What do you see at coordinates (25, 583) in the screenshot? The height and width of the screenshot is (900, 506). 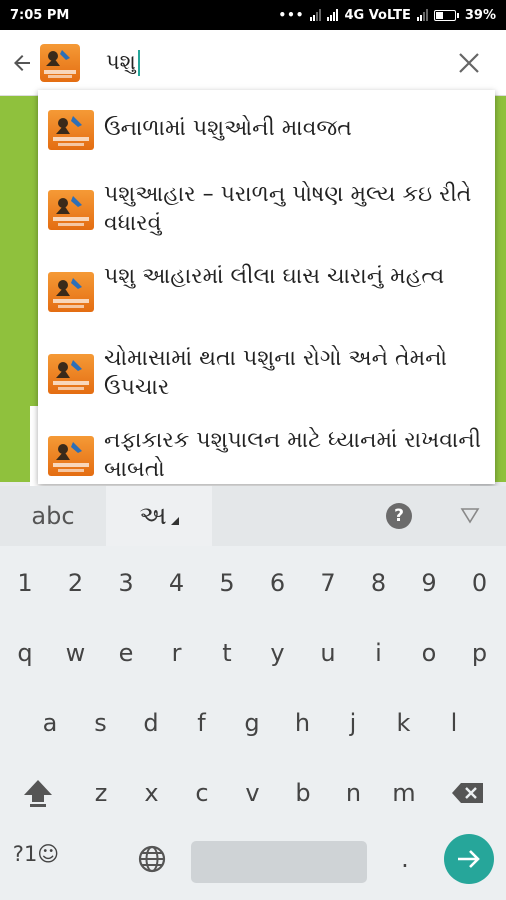 I see `key-1: 1` at bounding box center [25, 583].